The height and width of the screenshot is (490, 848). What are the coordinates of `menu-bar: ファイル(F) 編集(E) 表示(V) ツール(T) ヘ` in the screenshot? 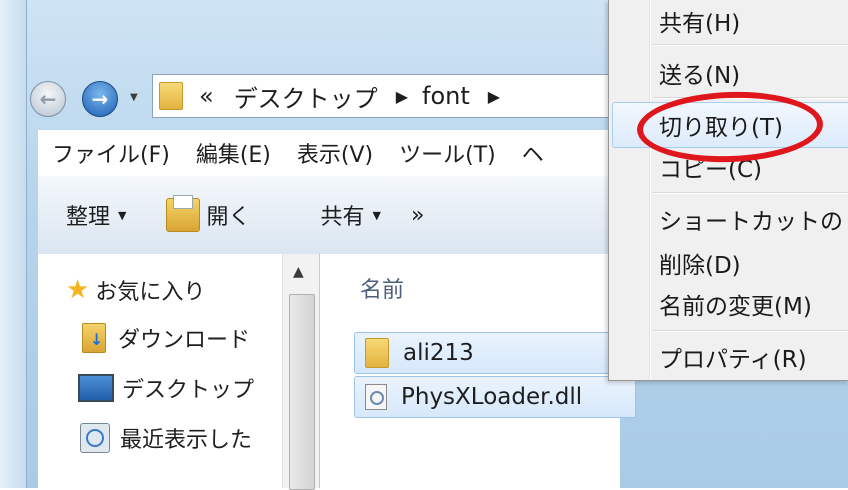 It's located at (328, 153).